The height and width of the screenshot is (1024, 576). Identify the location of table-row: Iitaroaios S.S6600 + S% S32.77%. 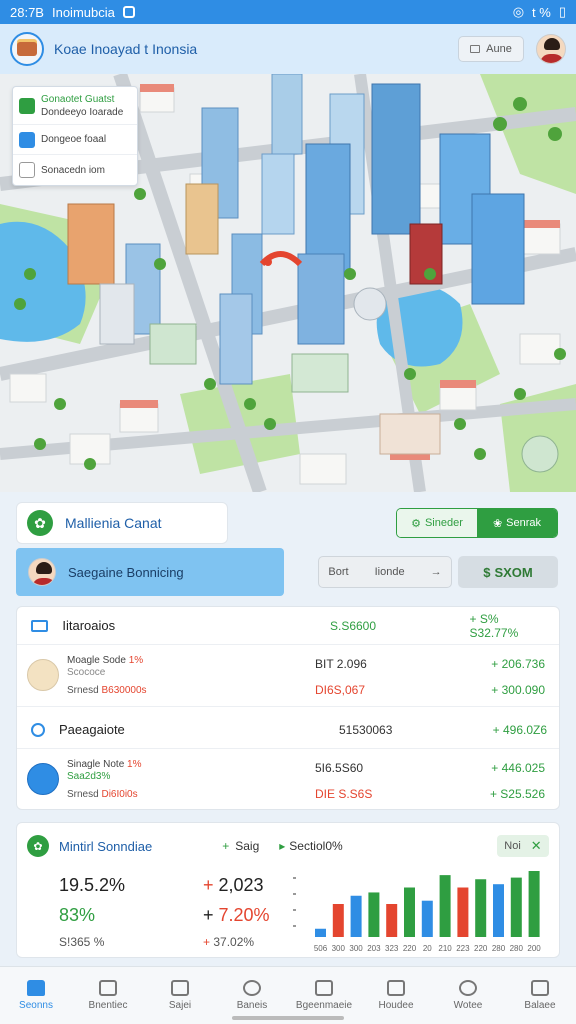
(288, 626).